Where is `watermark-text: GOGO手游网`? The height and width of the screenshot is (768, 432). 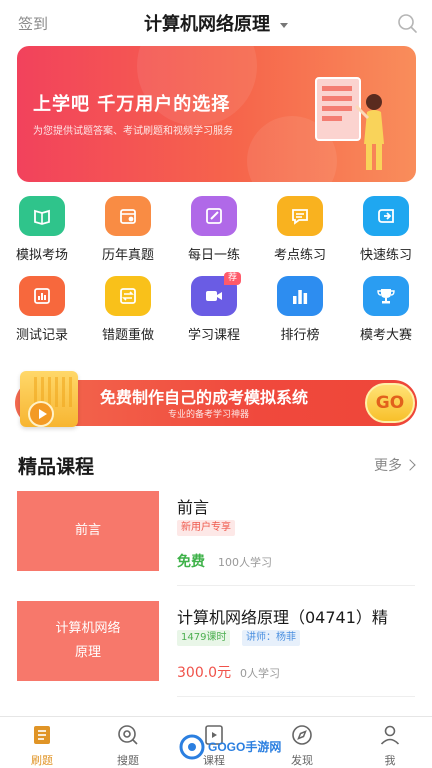
watermark-text: GOGO手游网 is located at coordinates (245, 747).